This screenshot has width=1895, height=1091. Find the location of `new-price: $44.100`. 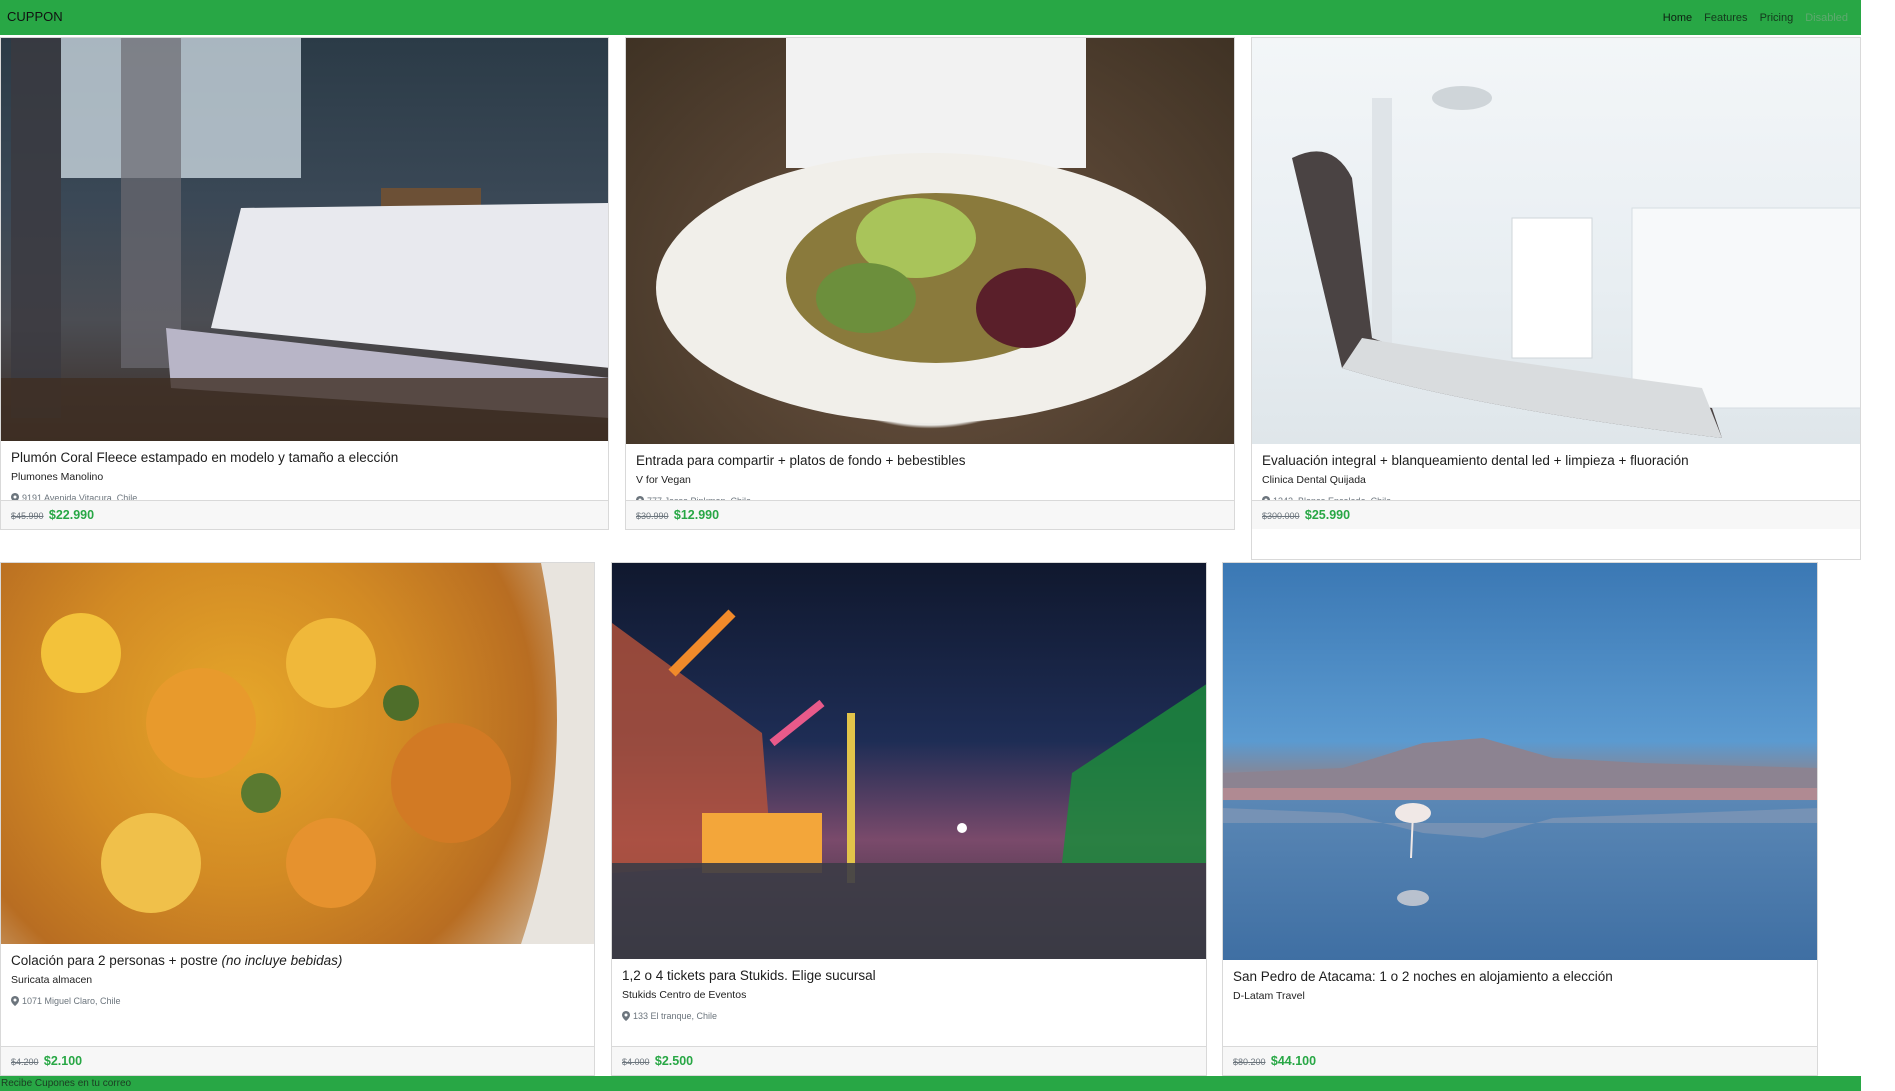

new-price: $44.100 is located at coordinates (1293, 1061).